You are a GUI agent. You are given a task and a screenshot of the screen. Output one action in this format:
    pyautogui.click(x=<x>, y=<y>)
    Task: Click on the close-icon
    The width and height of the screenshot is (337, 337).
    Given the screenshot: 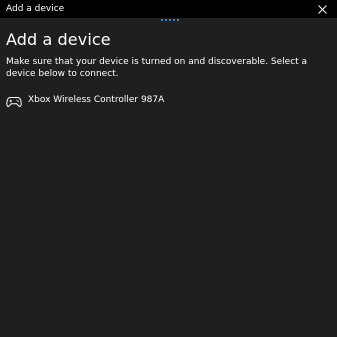 What is the action you would take?
    pyautogui.click(x=322, y=9)
    